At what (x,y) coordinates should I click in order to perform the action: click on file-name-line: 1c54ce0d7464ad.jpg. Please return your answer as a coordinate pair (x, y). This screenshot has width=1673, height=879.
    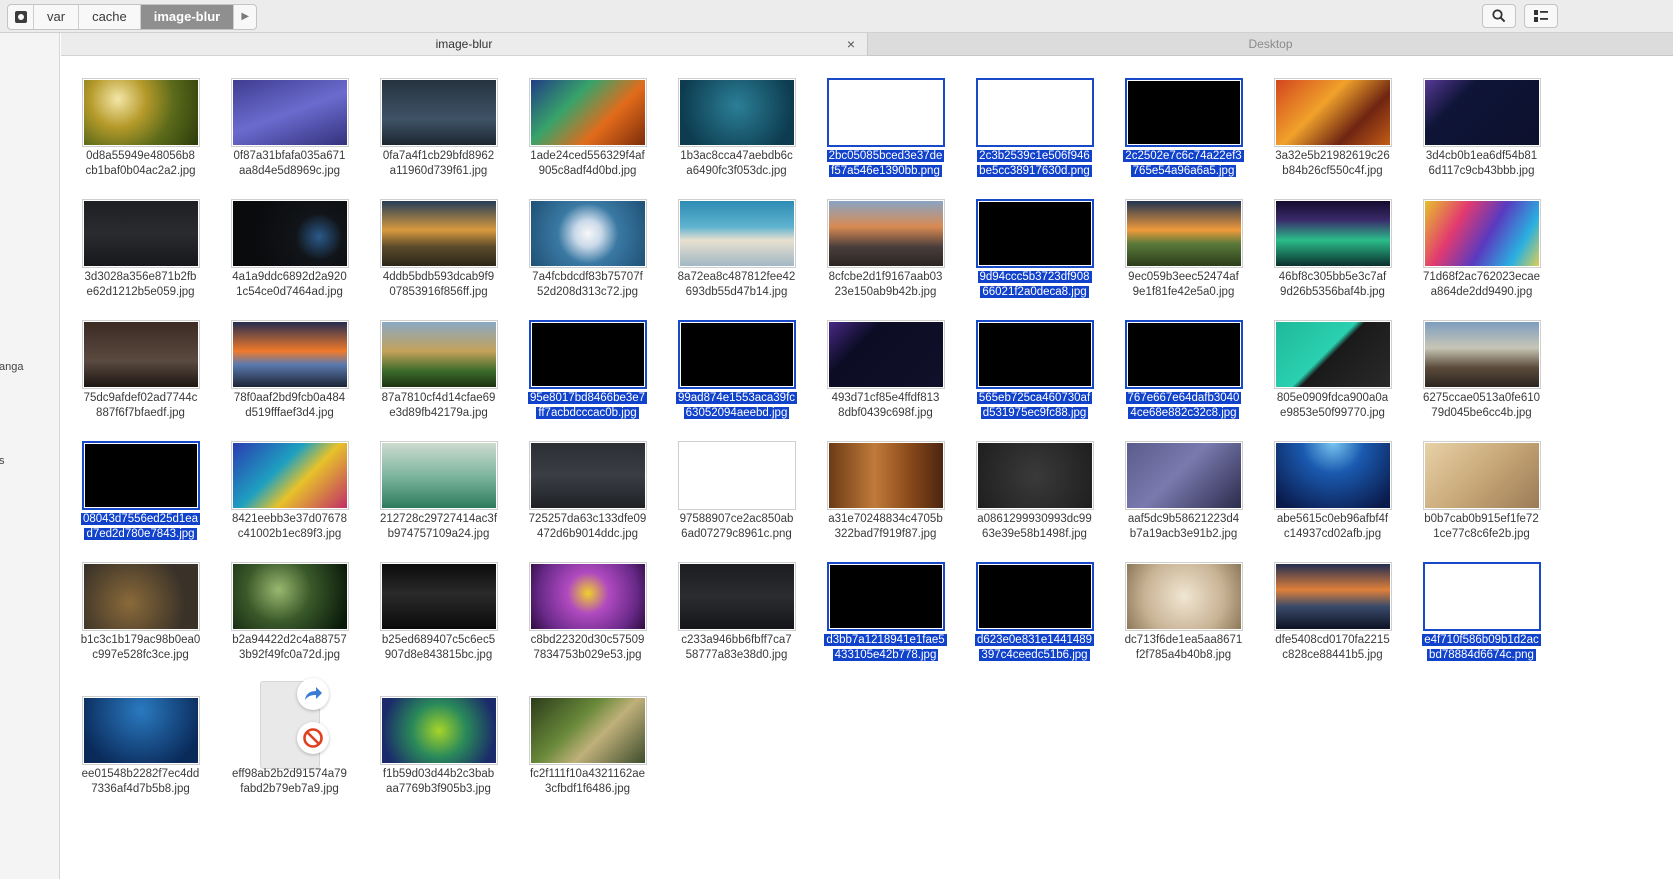
    Looking at the image, I should click on (289, 291).